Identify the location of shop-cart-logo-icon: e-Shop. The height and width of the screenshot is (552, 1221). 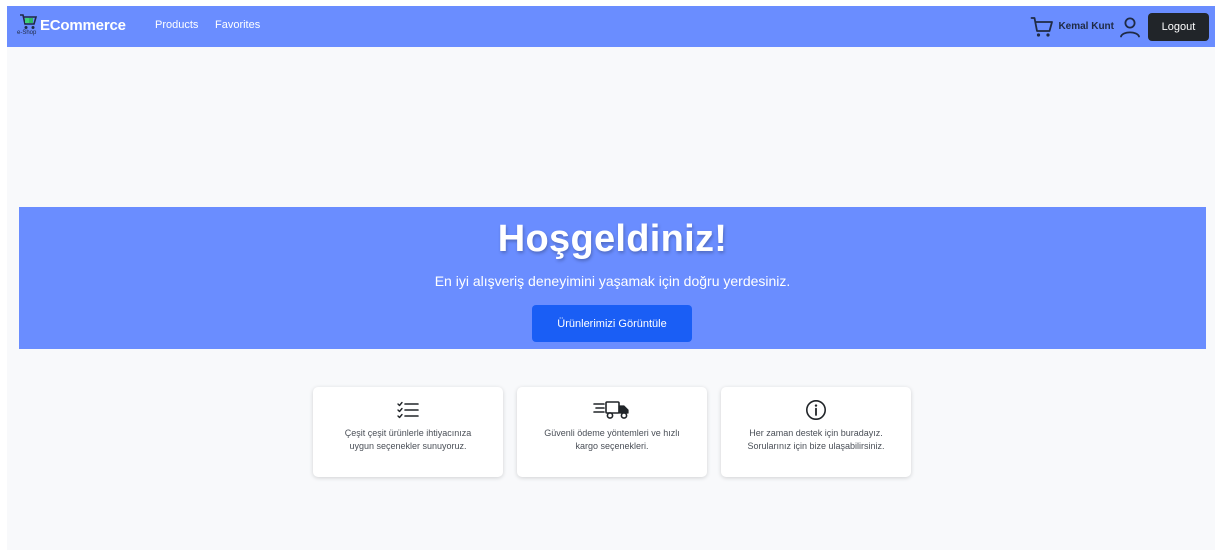
(27, 25).